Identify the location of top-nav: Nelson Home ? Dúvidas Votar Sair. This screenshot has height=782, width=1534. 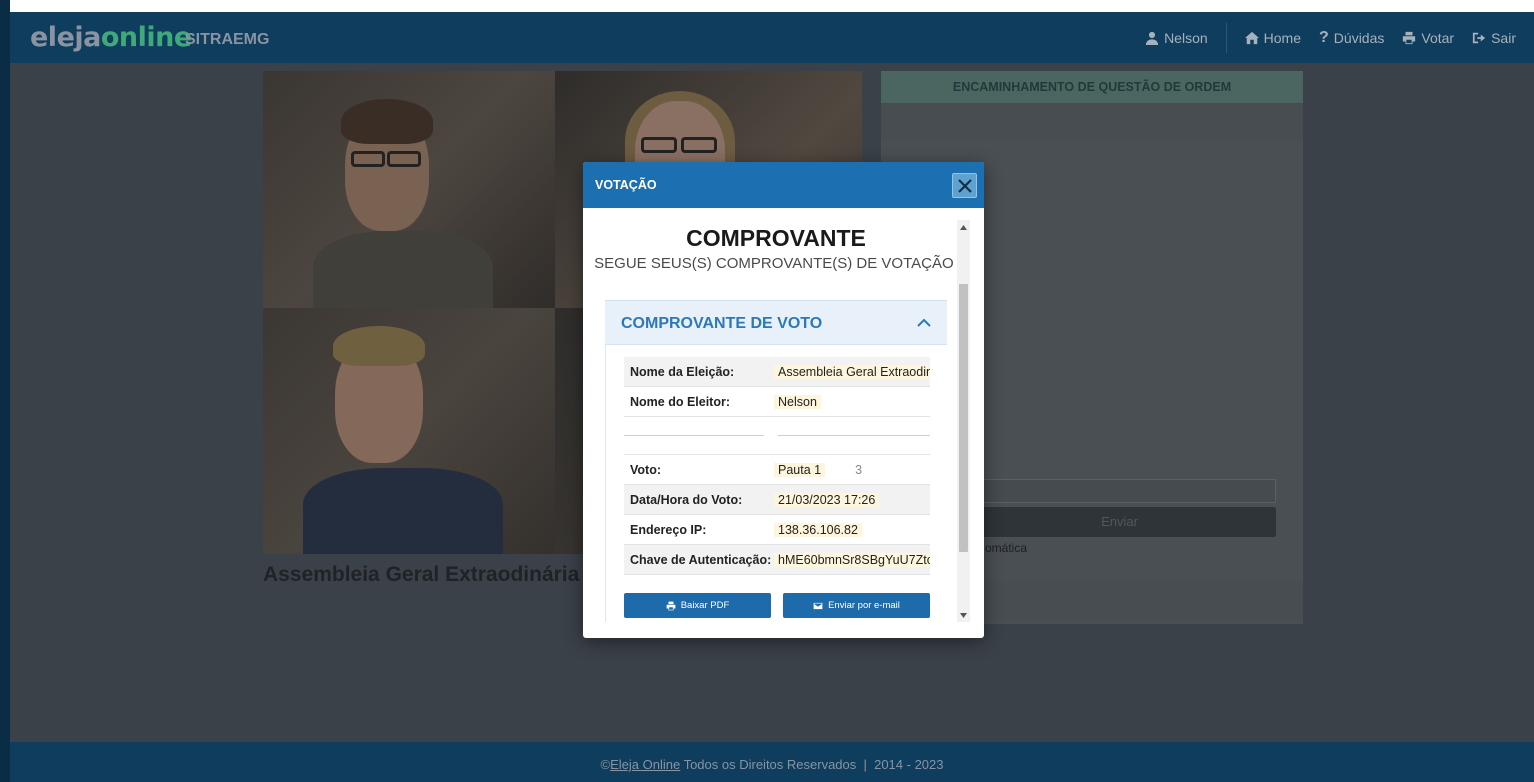
(1339, 37).